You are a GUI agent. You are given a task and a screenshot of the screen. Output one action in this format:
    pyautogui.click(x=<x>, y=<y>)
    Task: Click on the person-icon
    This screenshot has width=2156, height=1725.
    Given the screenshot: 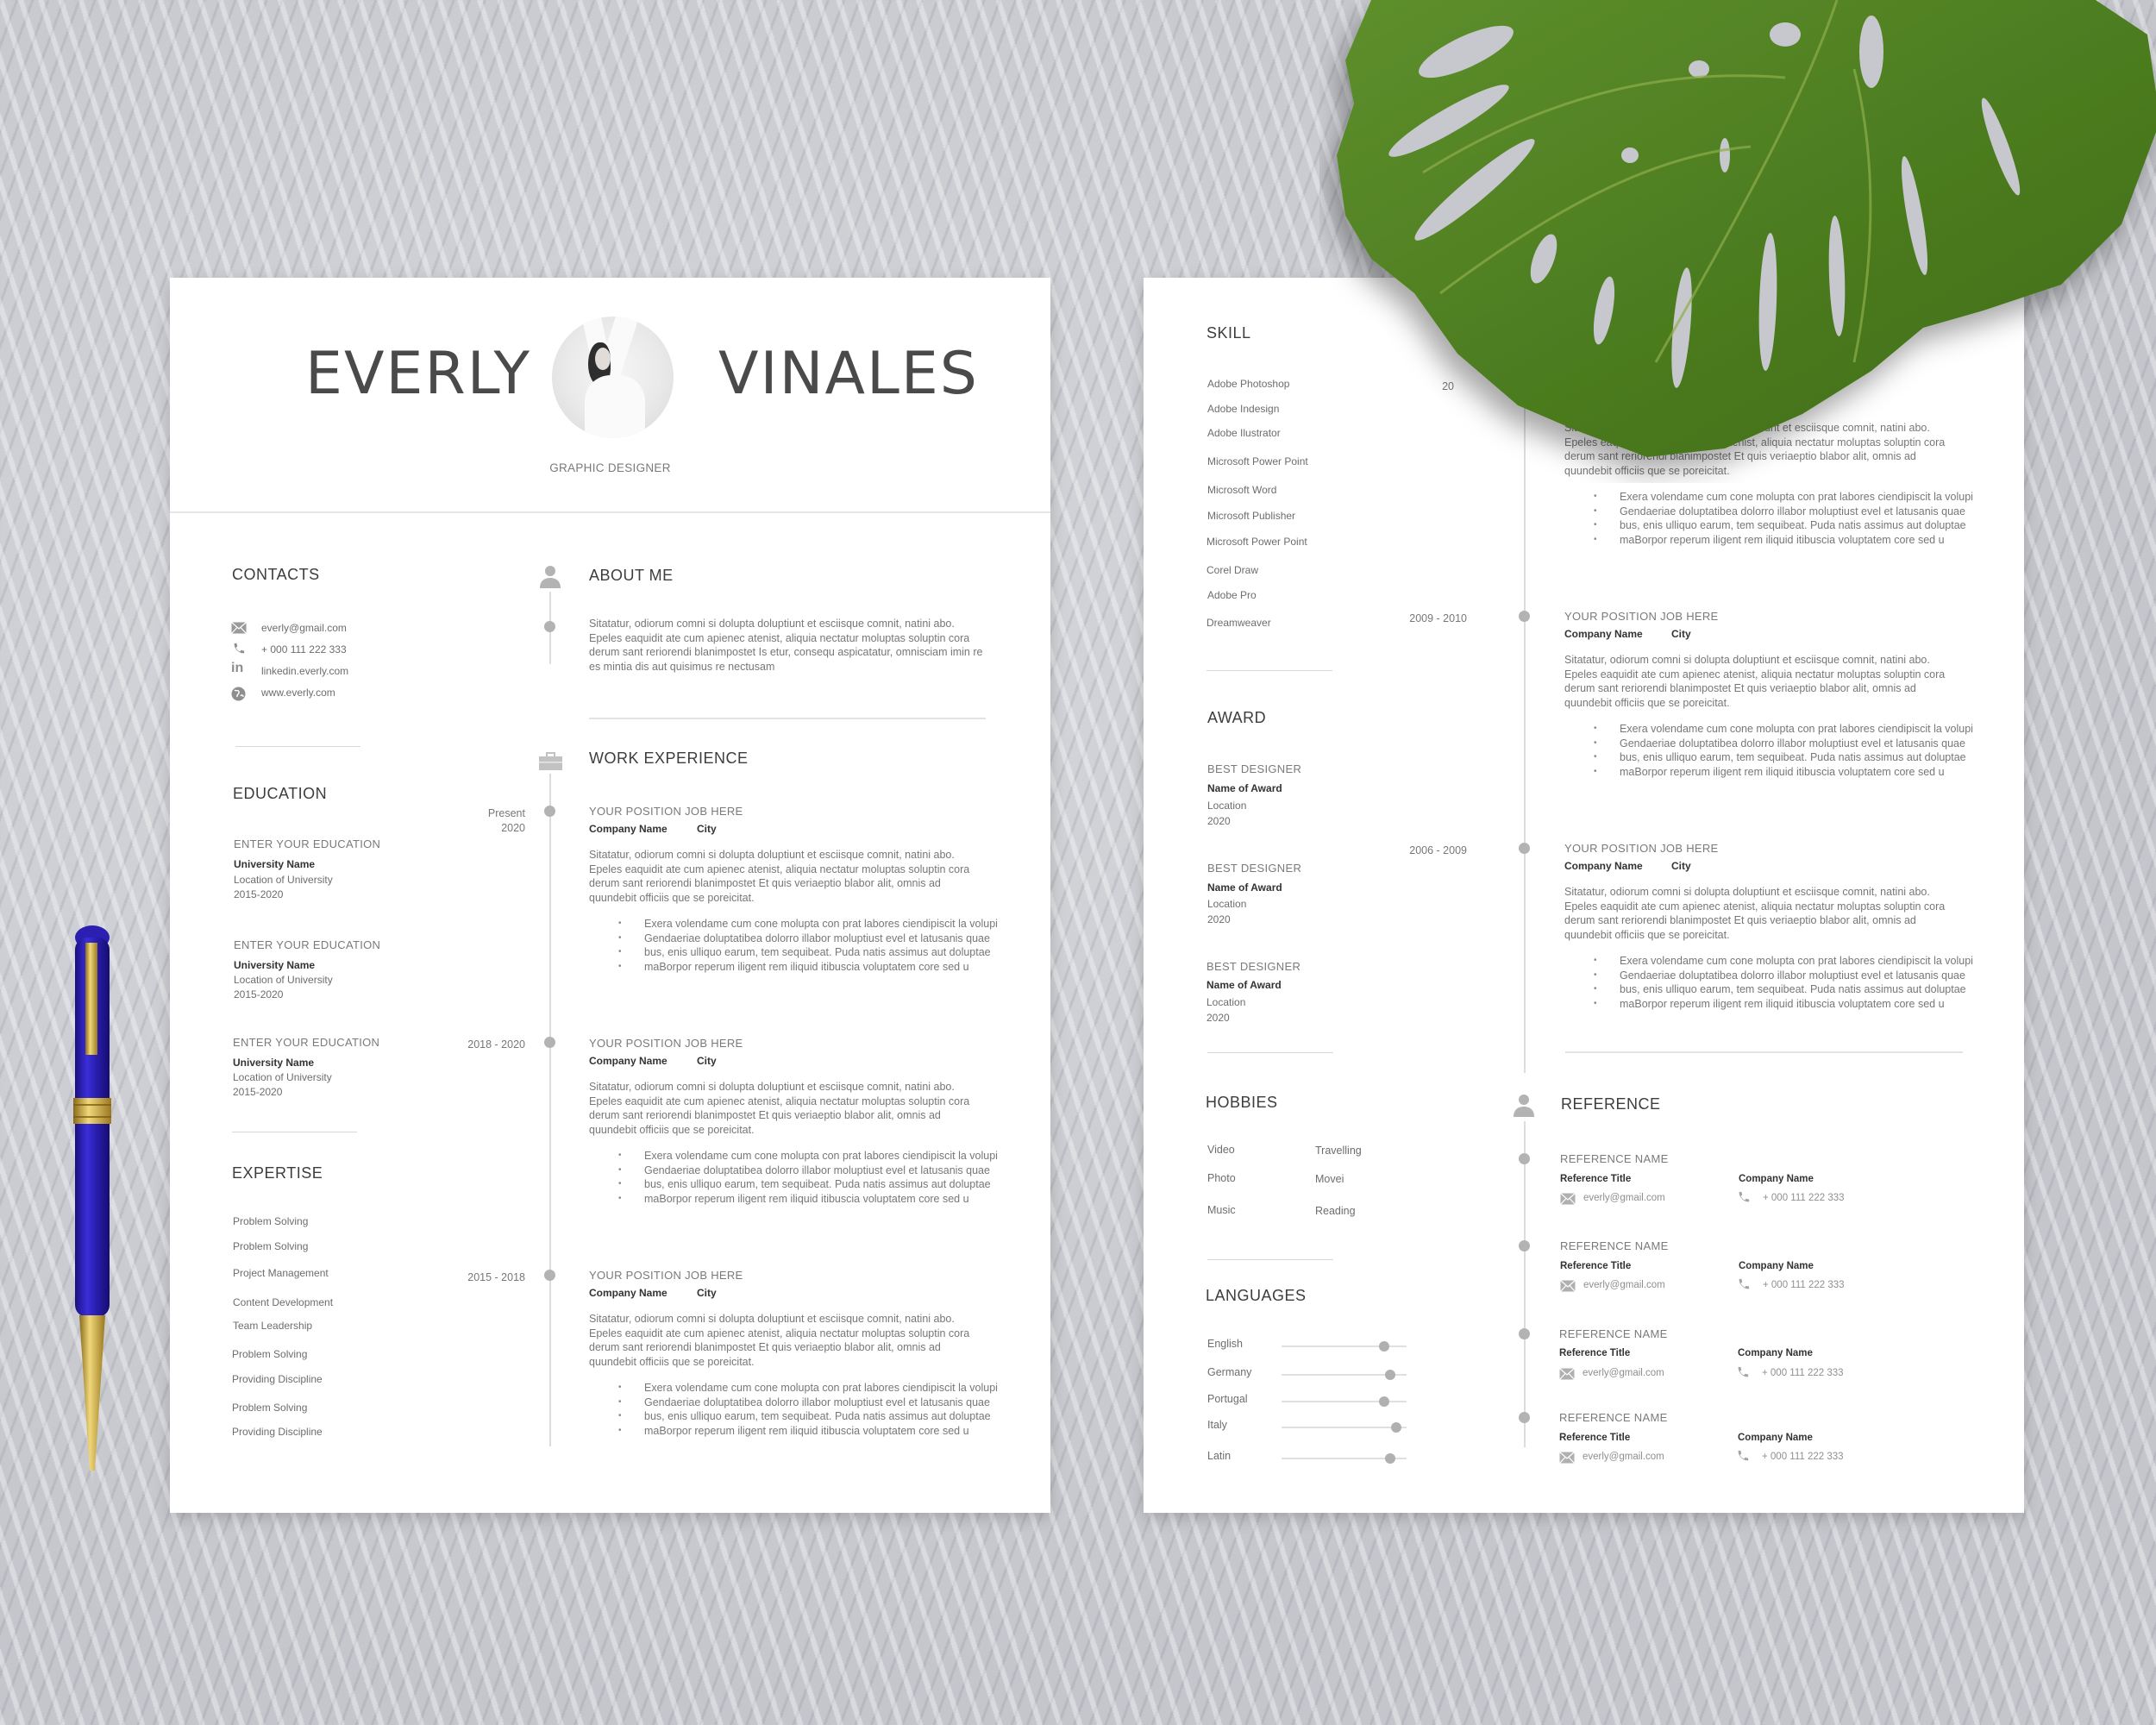 What is the action you would take?
    pyautogui.click(x=1524, y=1106)
    